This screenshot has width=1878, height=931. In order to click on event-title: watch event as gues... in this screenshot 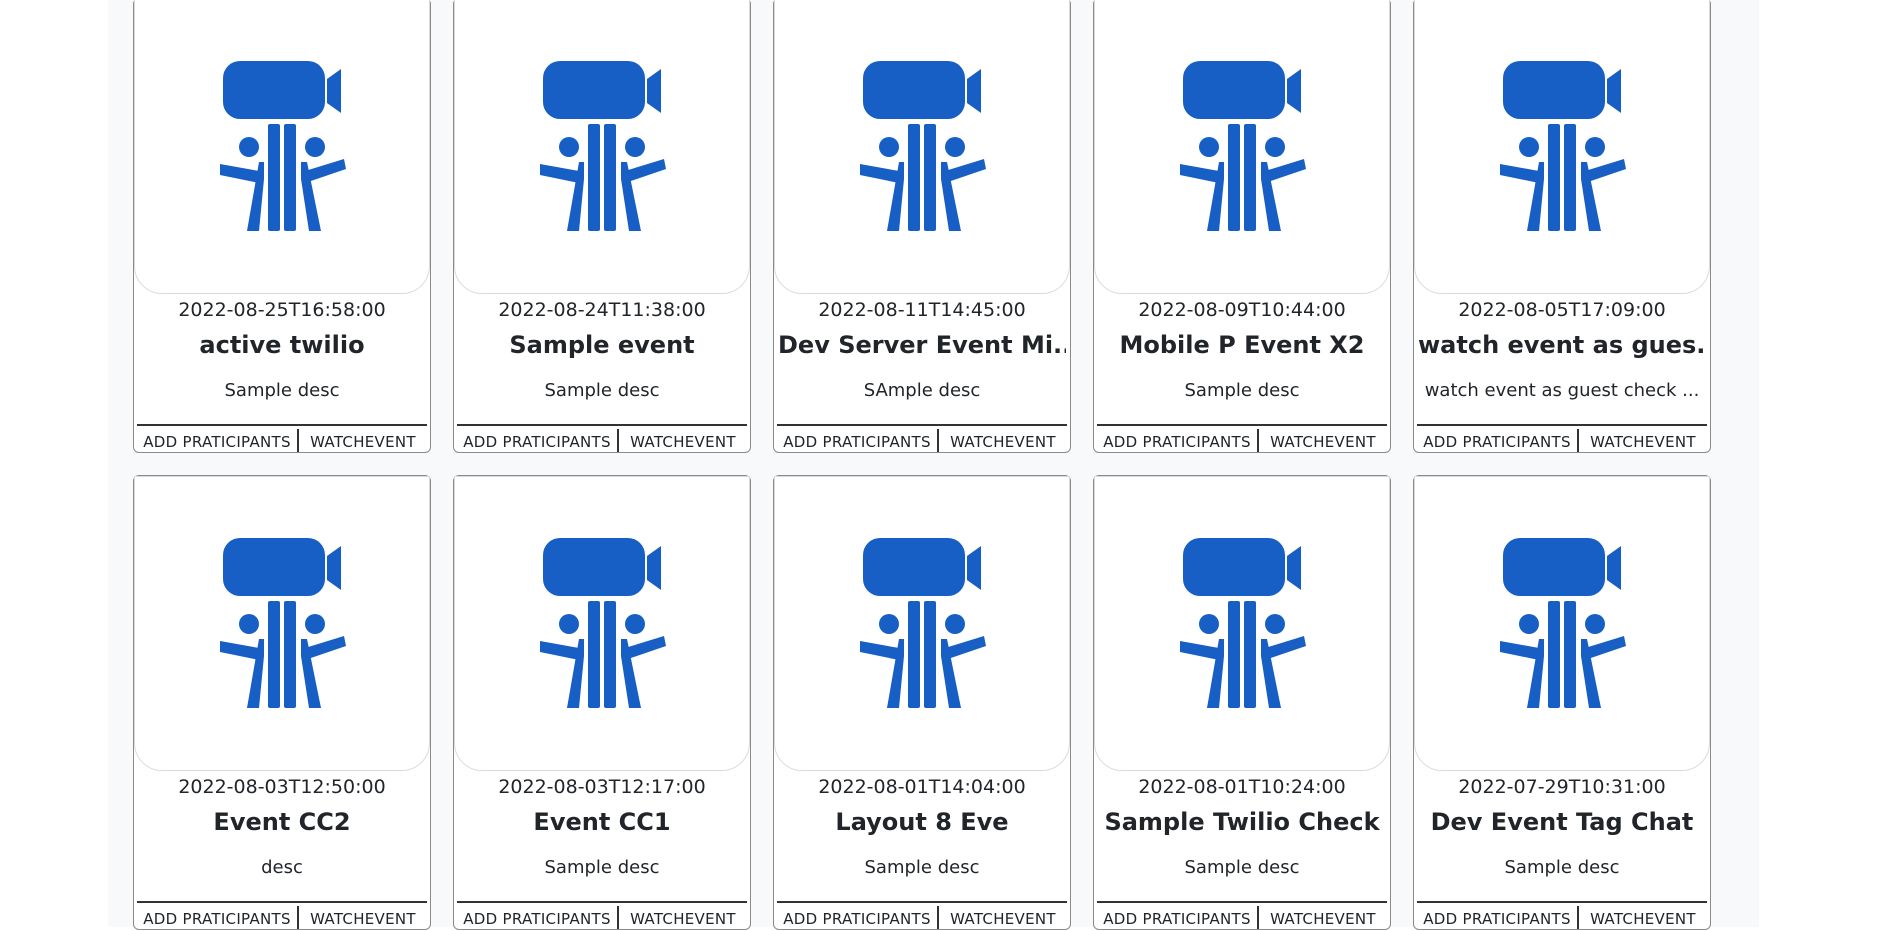, I will do `click(1562, 345)`.